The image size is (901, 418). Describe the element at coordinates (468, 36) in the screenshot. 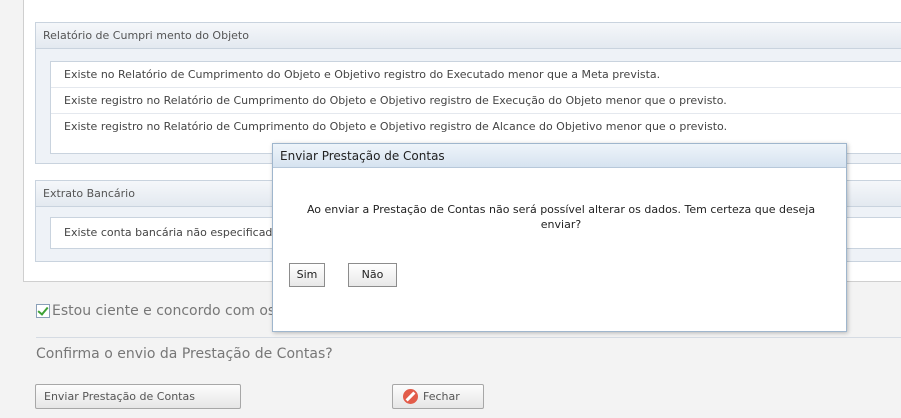

I see `report-section-title: Relatório de Cumpri mento do Objeto` at that location.